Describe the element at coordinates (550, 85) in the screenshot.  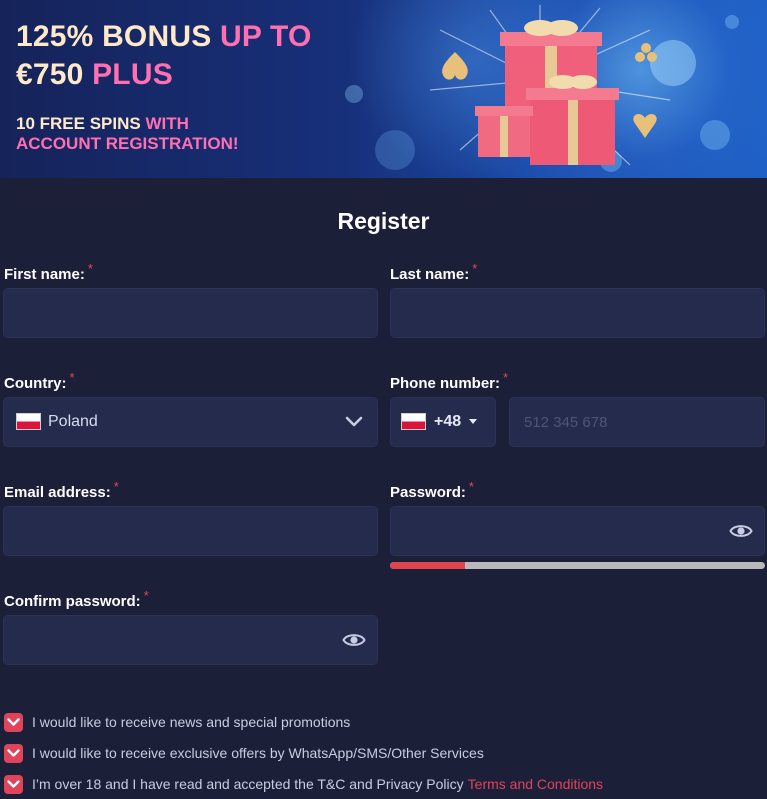
I see `gift-boxes-illustration` at that location.